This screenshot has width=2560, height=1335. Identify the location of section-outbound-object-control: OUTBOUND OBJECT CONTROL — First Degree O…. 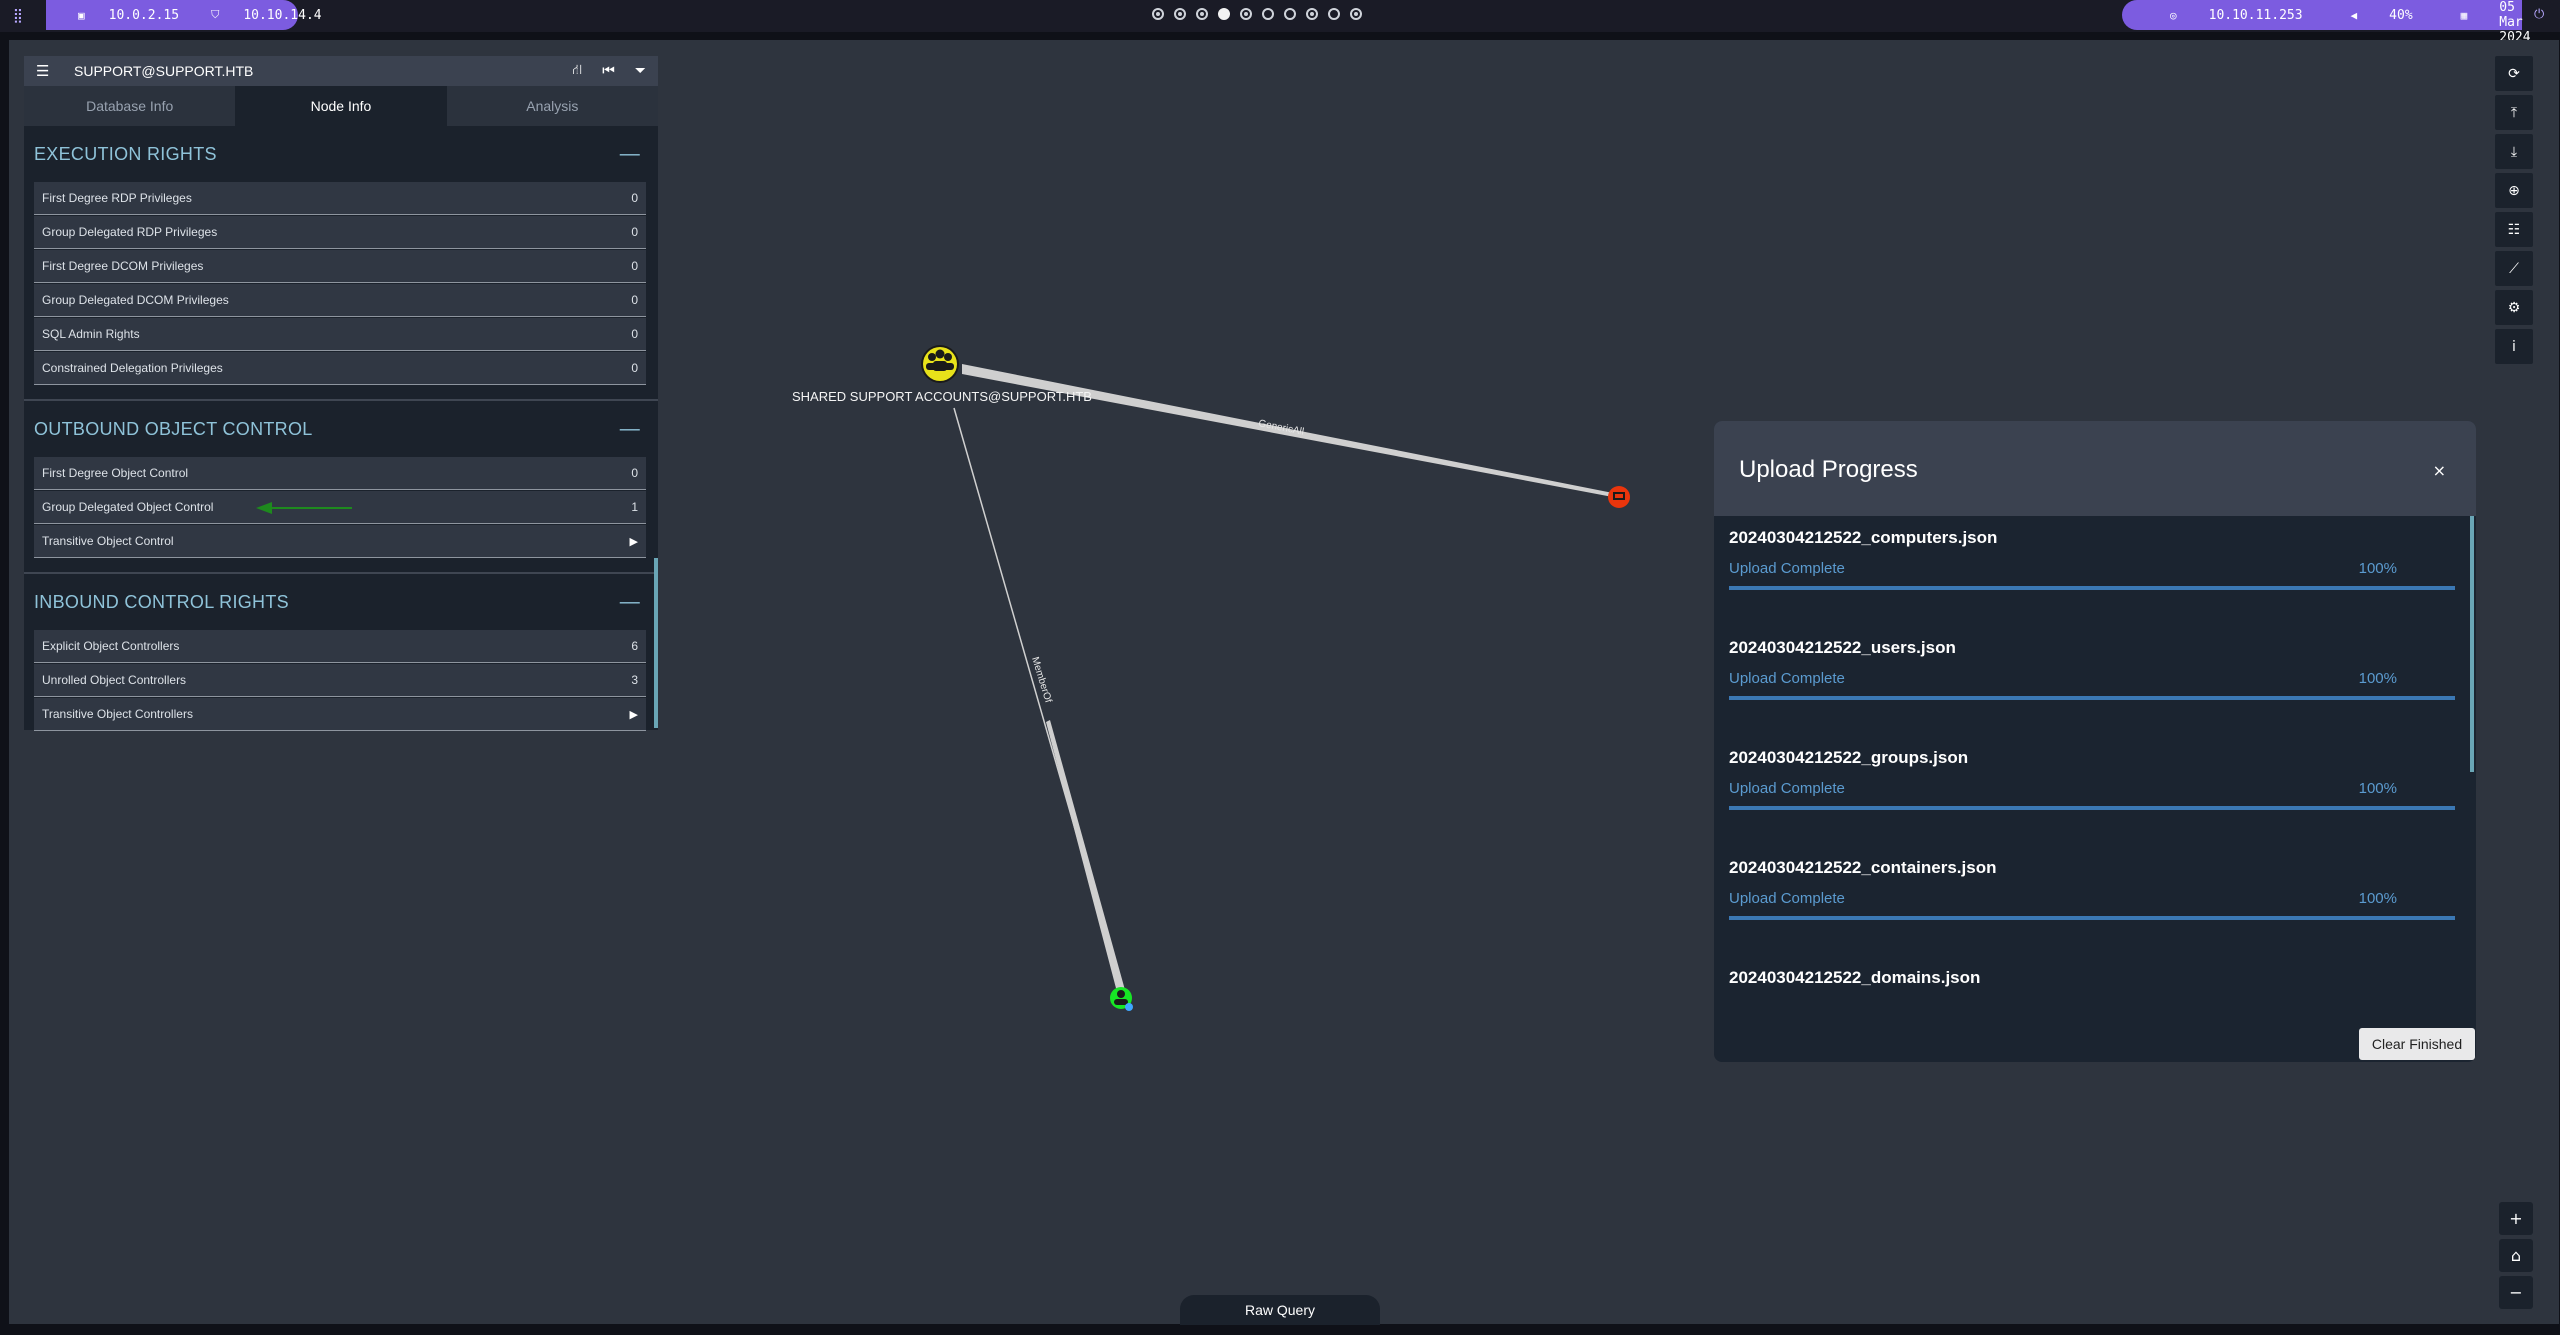
(341, 479).